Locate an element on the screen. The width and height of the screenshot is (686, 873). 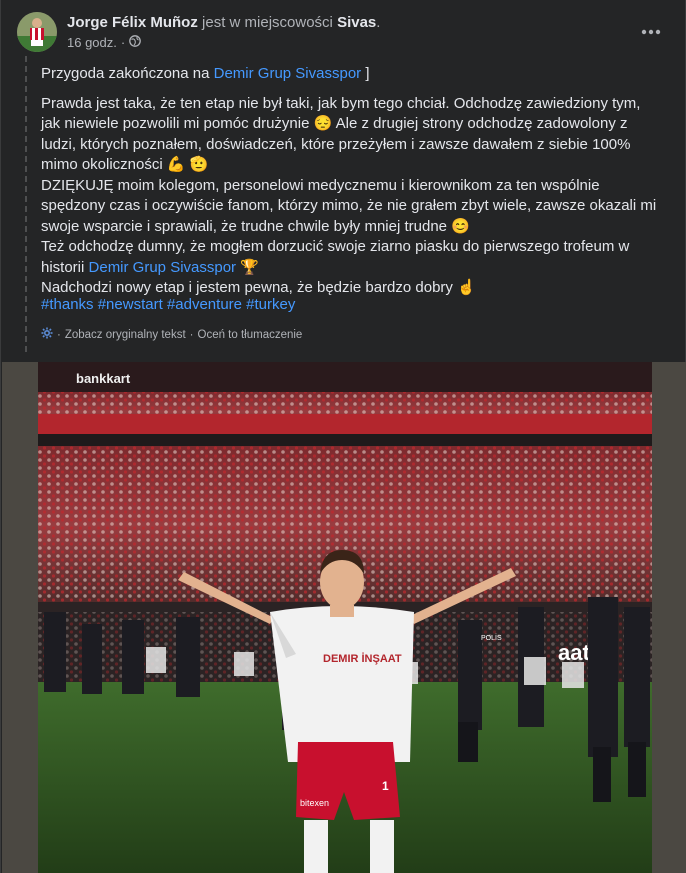
pitchside-board-text: aat is located at coordinates (574, 652).